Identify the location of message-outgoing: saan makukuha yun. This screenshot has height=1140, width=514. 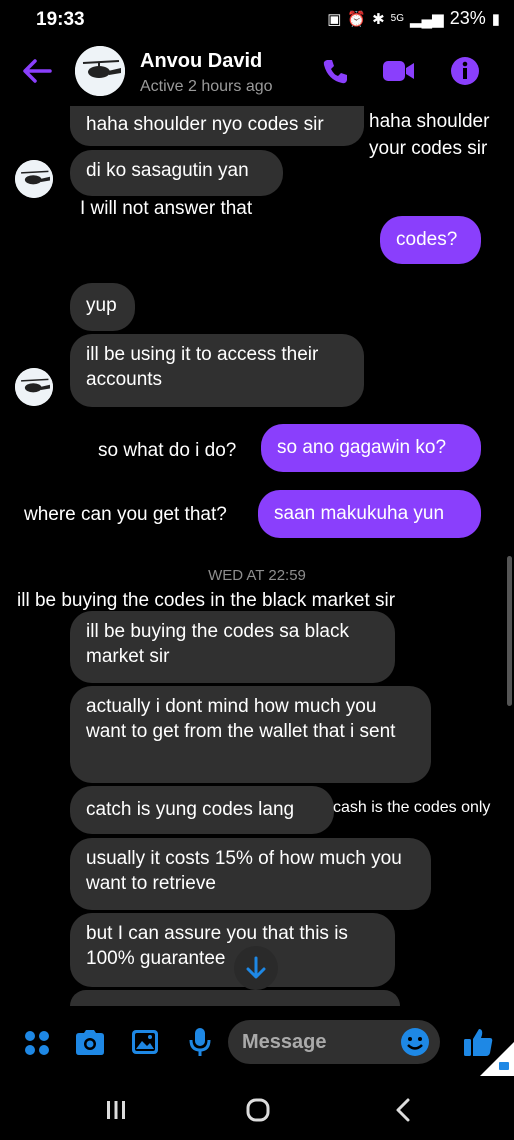
(369, 514).